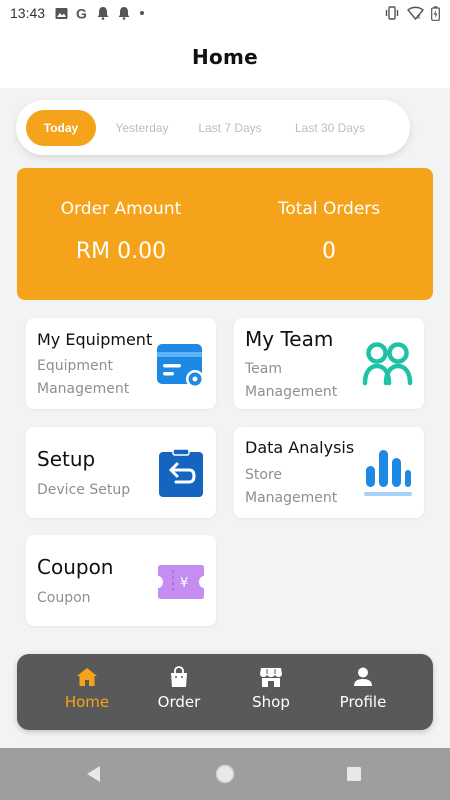 The image size is (450, 800). I want to click on bottom-nav: Home Order Shop Profile, so click(225, 692).